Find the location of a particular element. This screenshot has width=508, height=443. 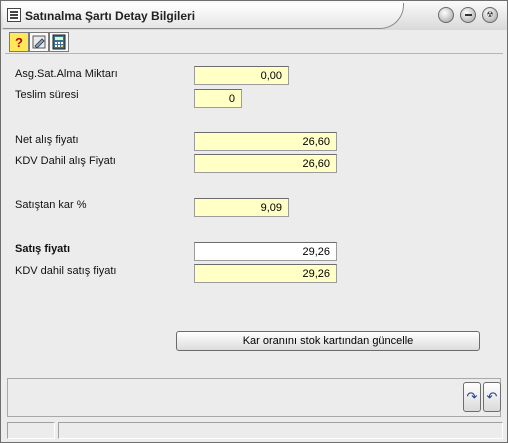

status-bar is located at coordinates (254, 431).